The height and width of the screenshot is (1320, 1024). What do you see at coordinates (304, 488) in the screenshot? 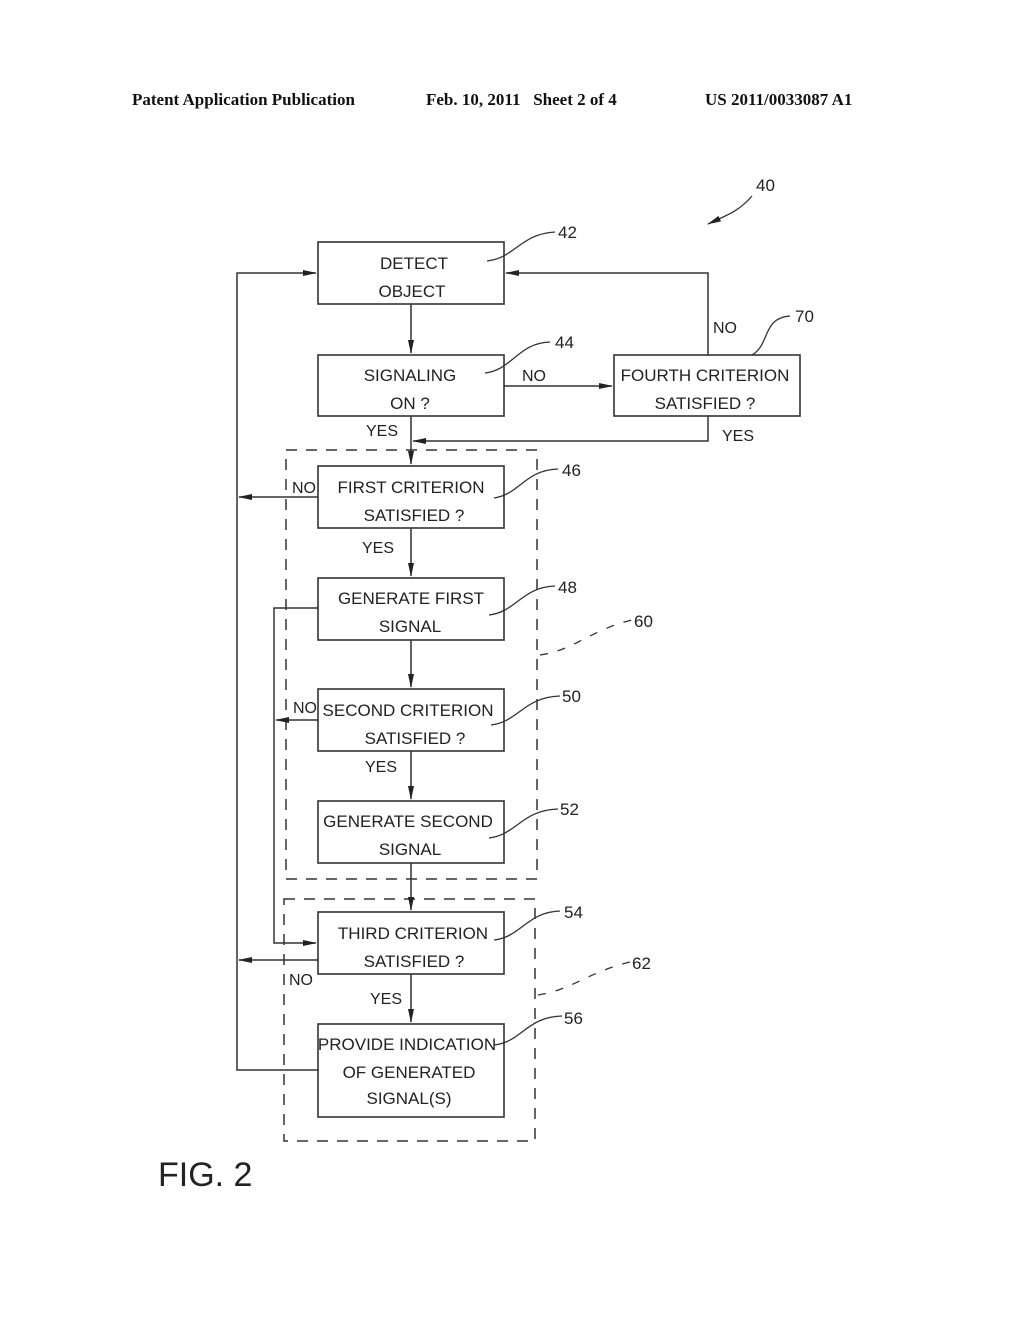
I see `label-first-no: NO` at bounding box center [304, 488].